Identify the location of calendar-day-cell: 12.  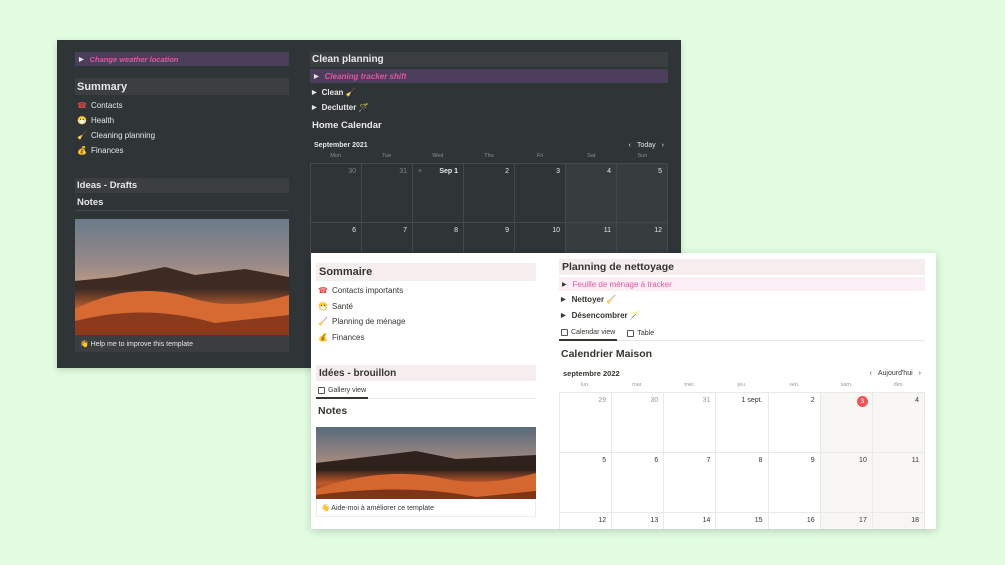
(586, 521).